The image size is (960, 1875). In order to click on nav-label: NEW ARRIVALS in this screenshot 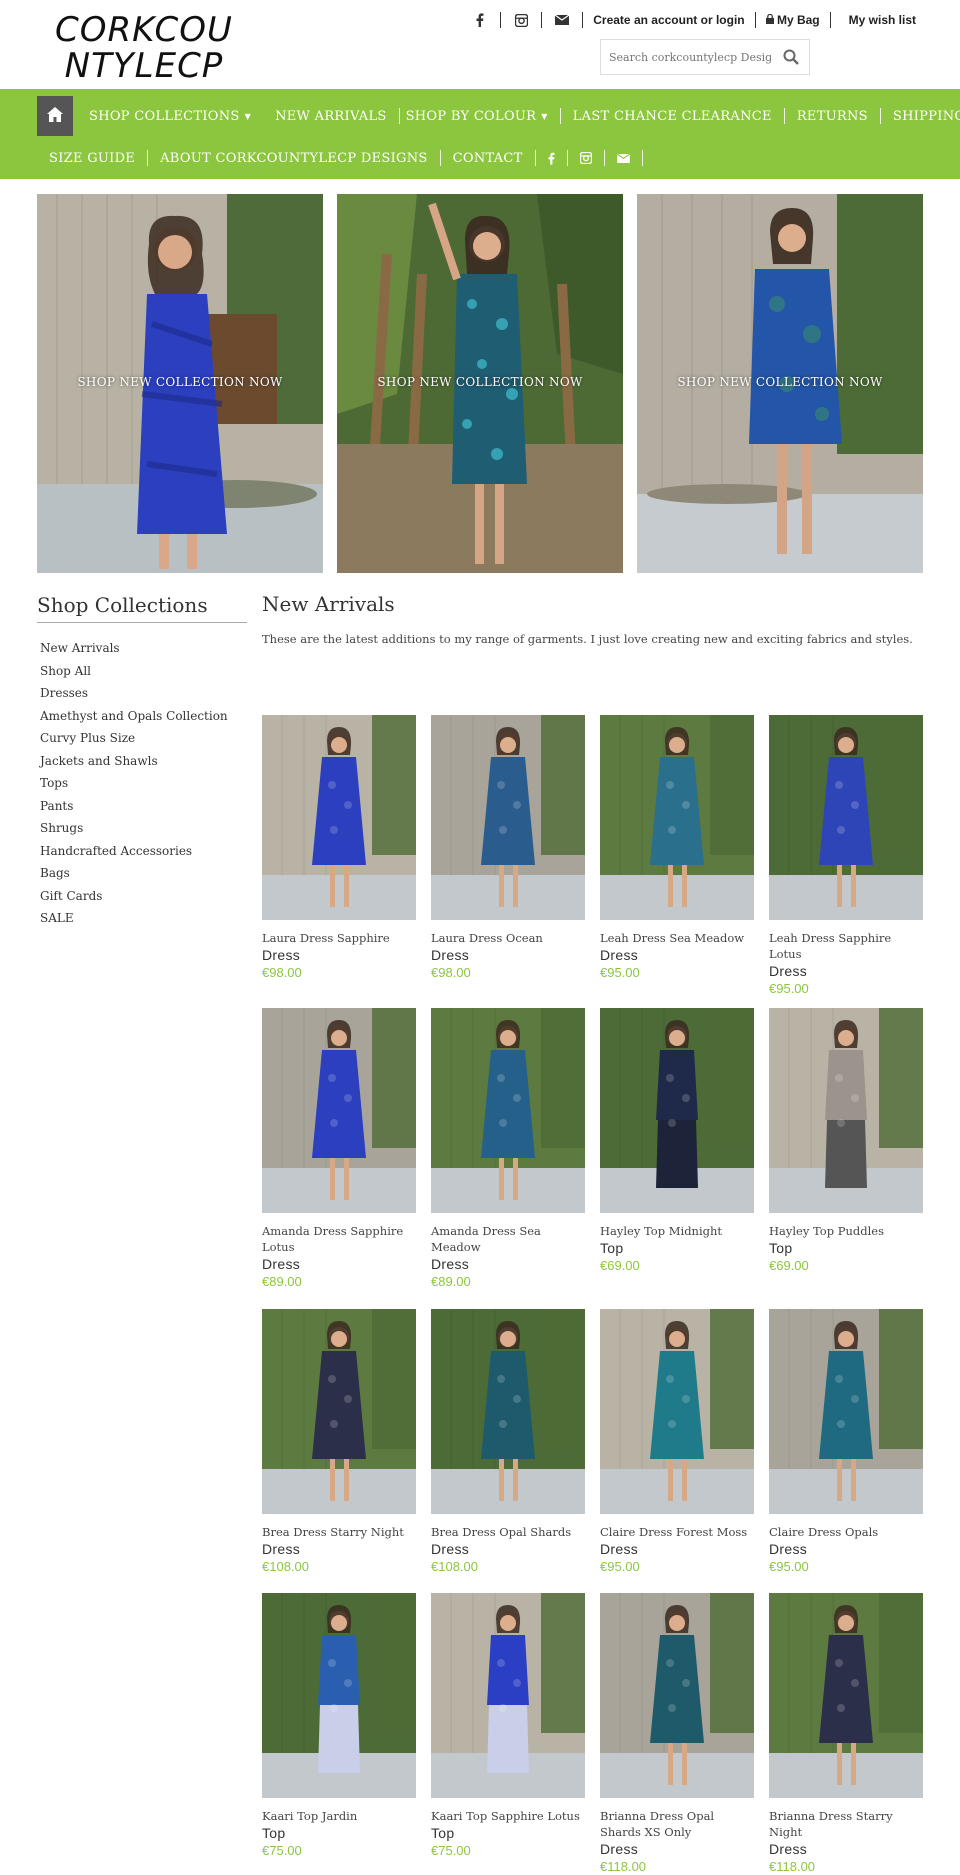, I will do `click(331, 116)`.